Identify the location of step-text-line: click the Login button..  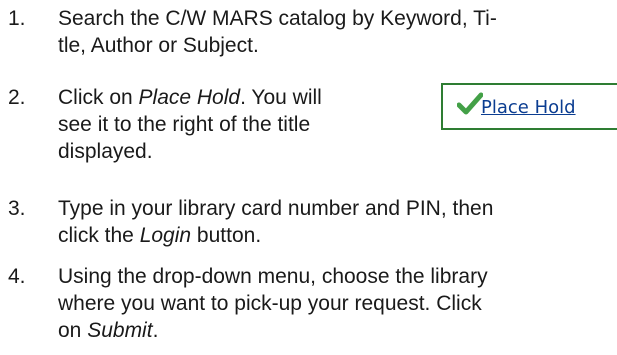
(160, 235).